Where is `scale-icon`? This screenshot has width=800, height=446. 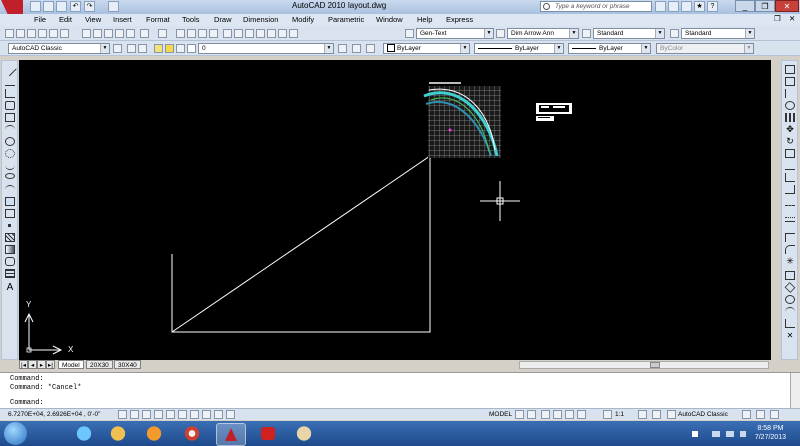 scale-icon is located at coordinates (790, 153).